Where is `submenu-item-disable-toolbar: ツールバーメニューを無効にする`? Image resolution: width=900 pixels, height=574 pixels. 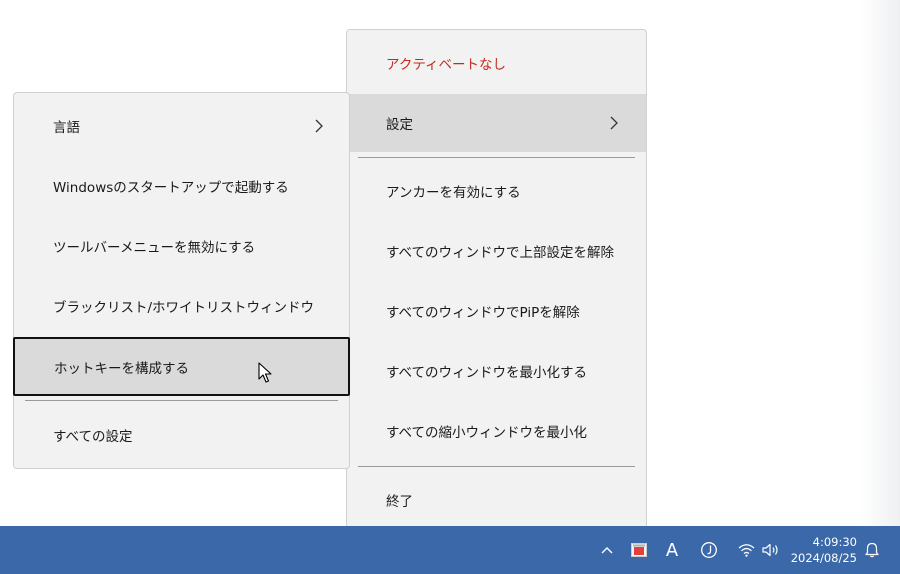
submenu-item-disable-toolbar: ツールバーメニューを無効にする is located at coordinates (181, 246).